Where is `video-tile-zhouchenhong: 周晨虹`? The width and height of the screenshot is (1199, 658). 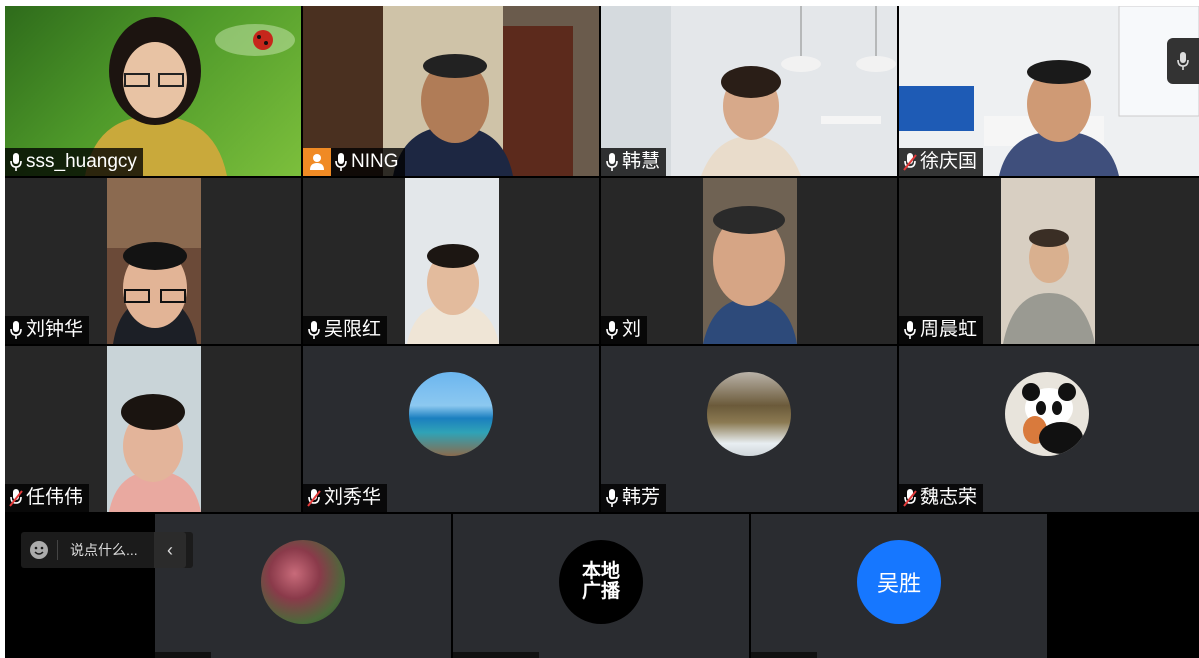
video-tile-zhouchenhong: 周晨虹 is located at coordinates (1049, 261).